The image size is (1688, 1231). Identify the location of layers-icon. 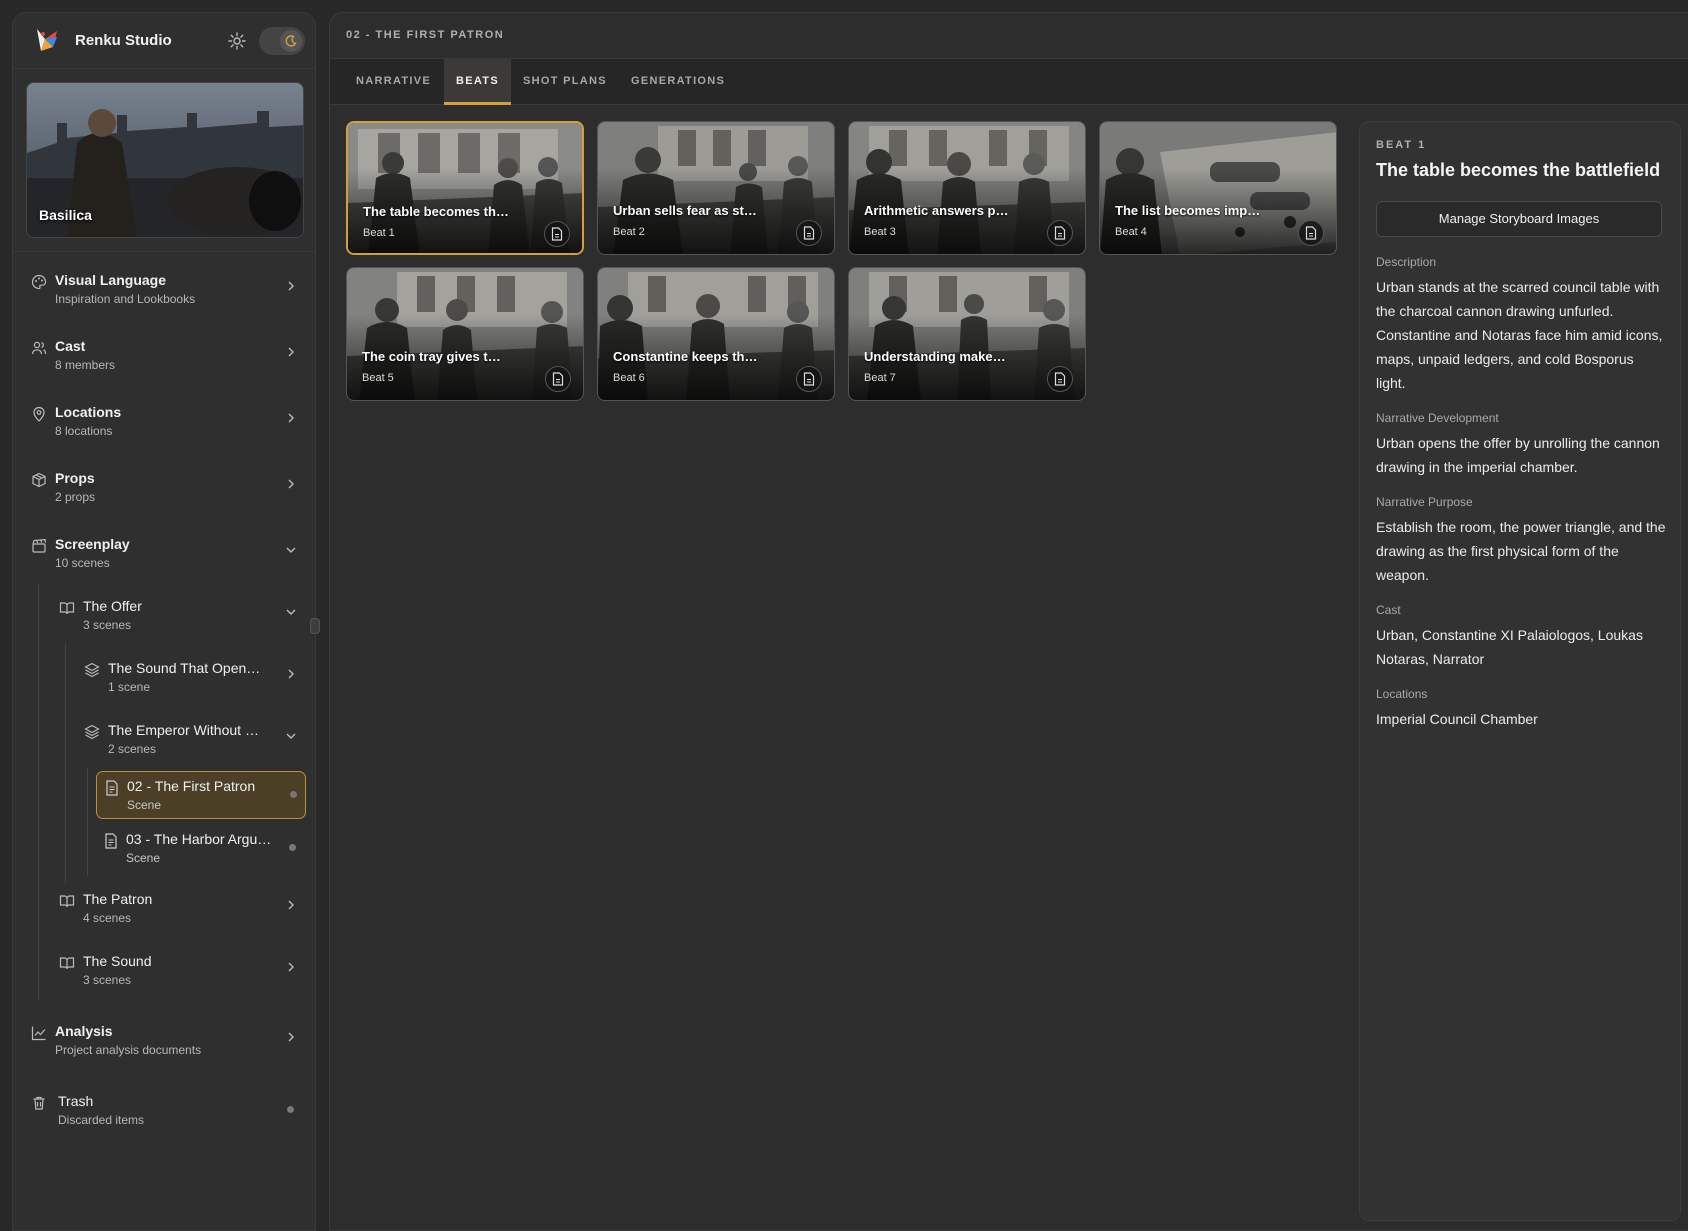
(92, 732).